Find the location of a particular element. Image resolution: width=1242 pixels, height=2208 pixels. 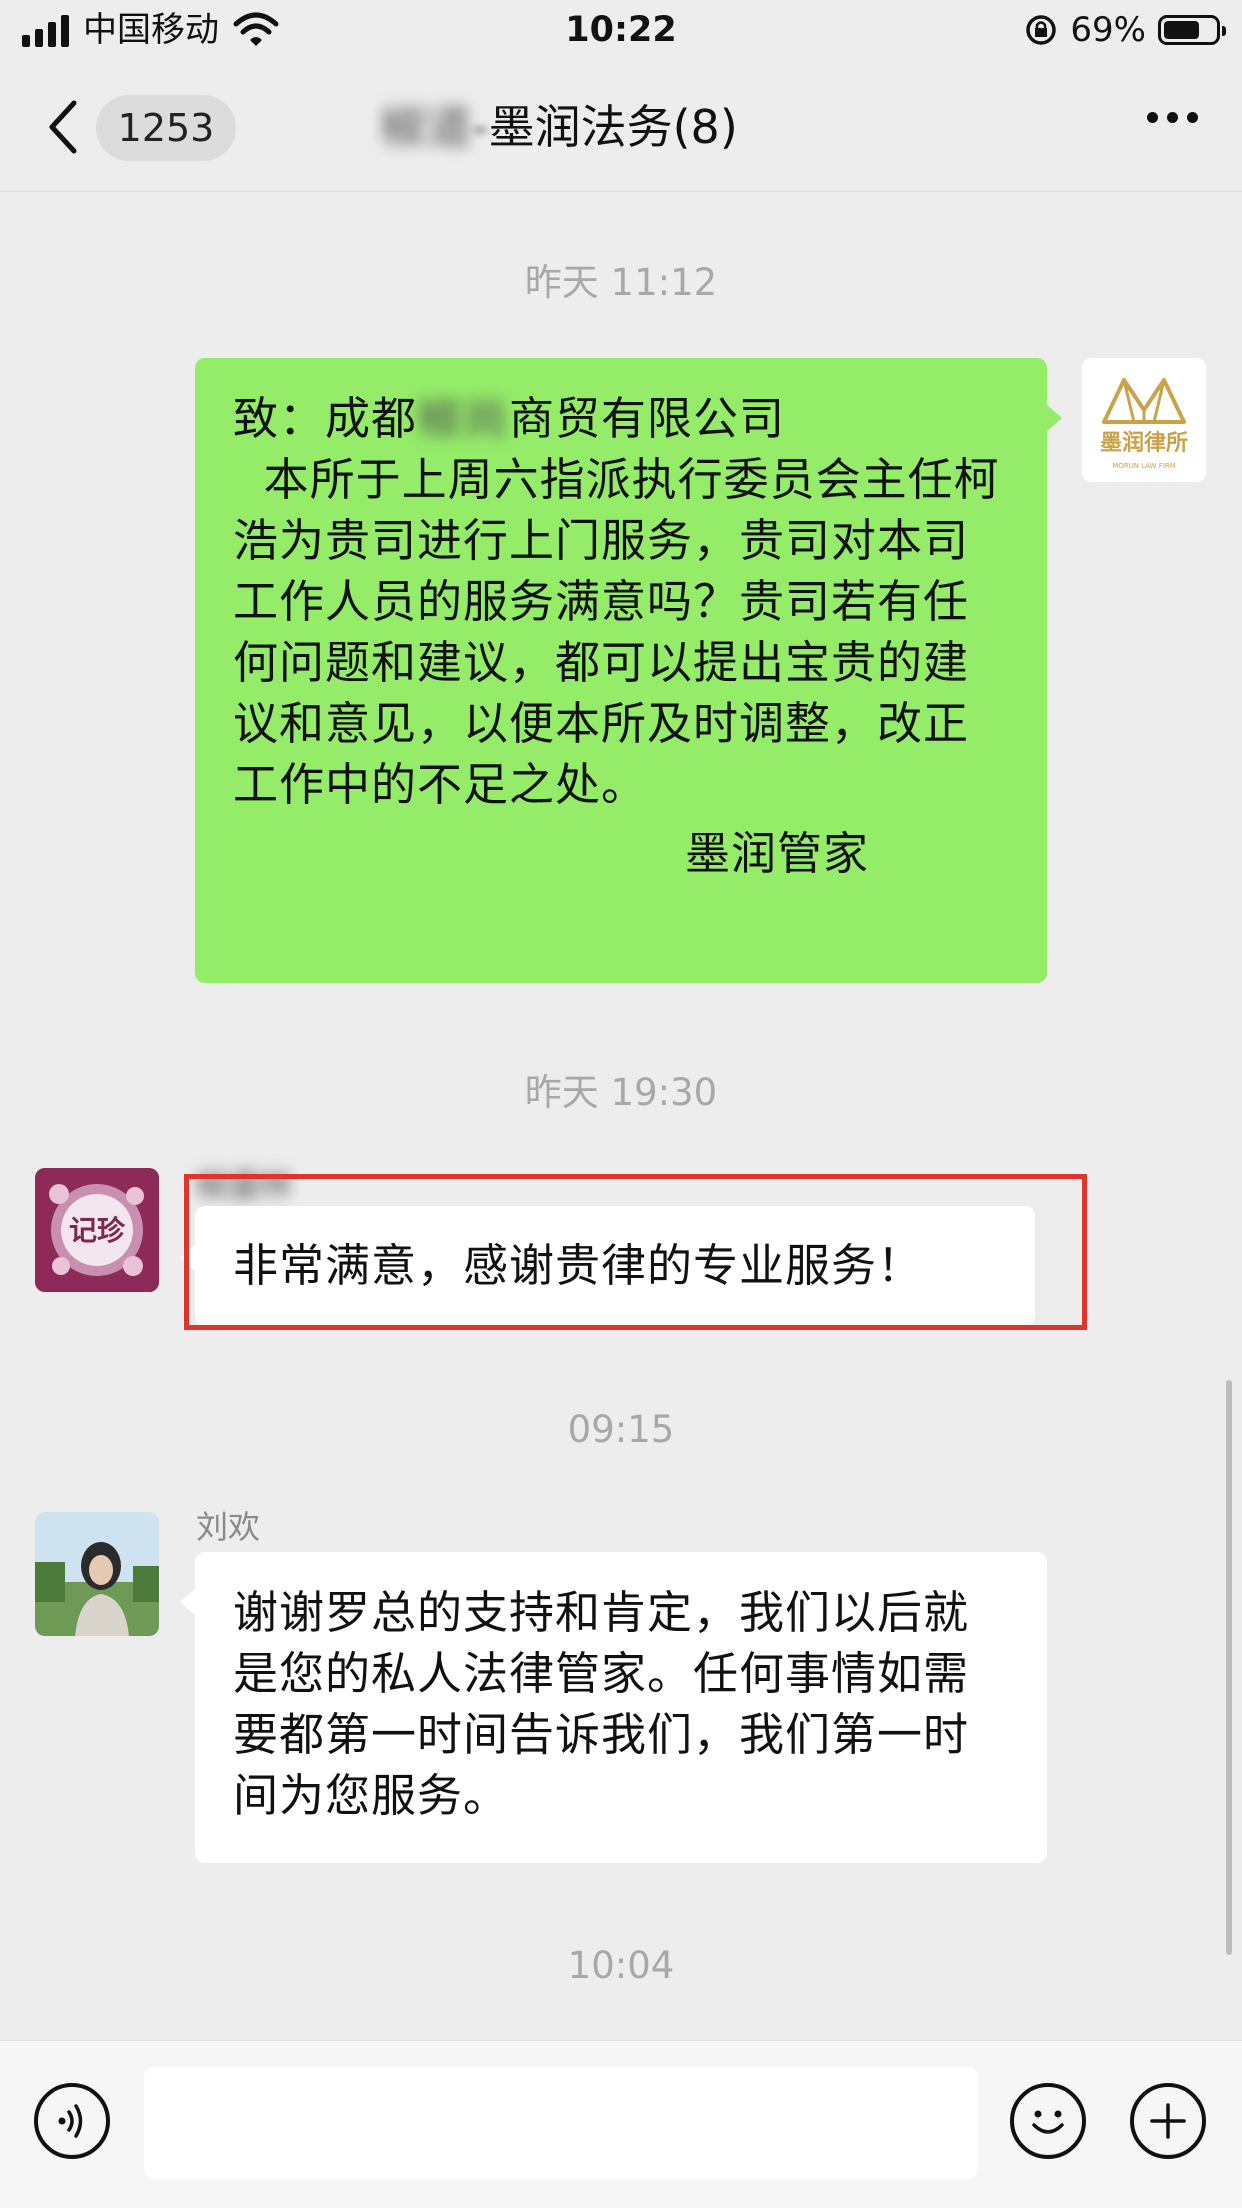

avatar-liu-huan is located at coordinates (97, 1574).